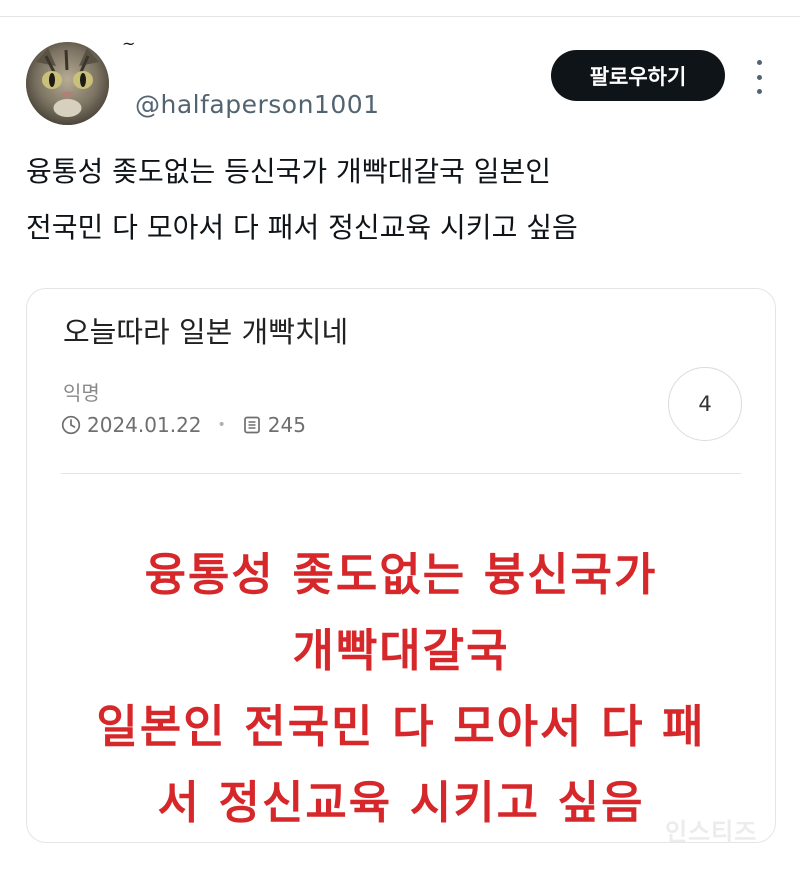  What do you see at coordinates (128, 43) in the screenshot?
I see `display-name: ~` at bounding box center [128, 43].